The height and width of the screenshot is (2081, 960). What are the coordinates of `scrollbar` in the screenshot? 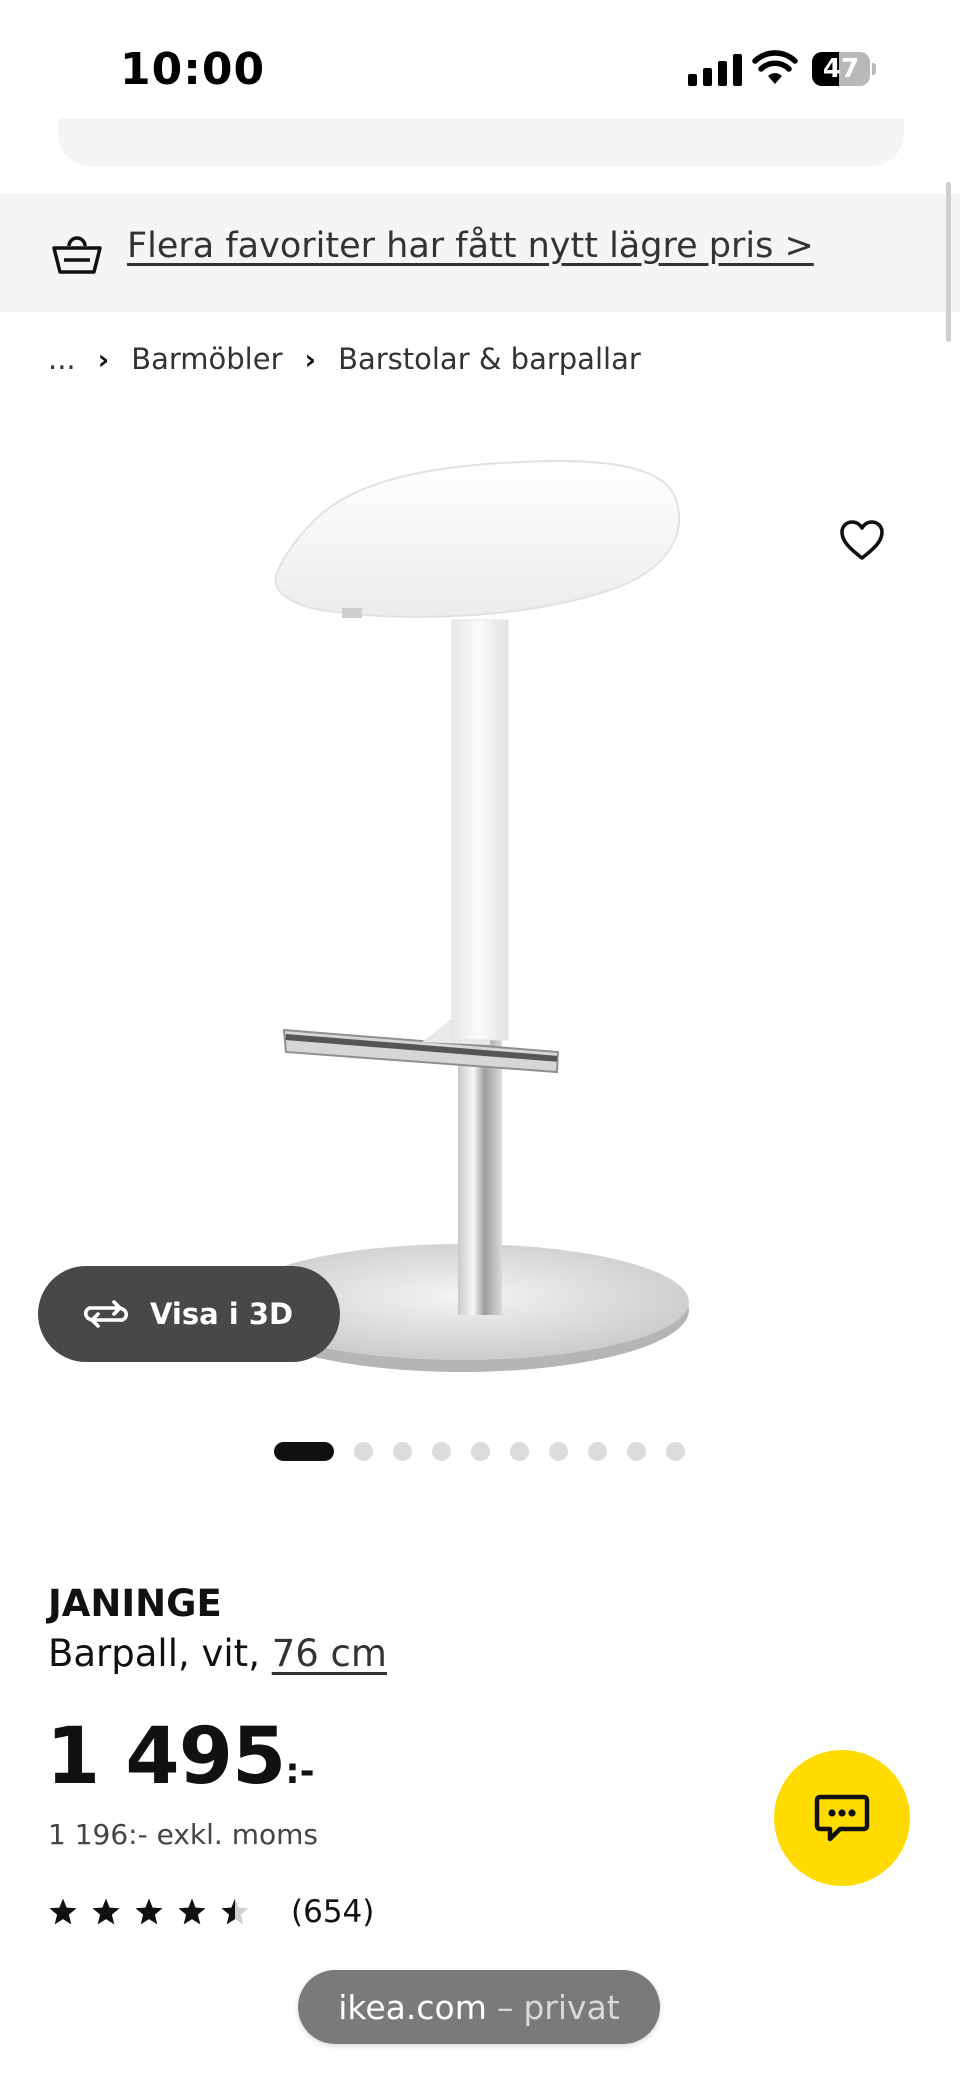 It's located at (948, 262).